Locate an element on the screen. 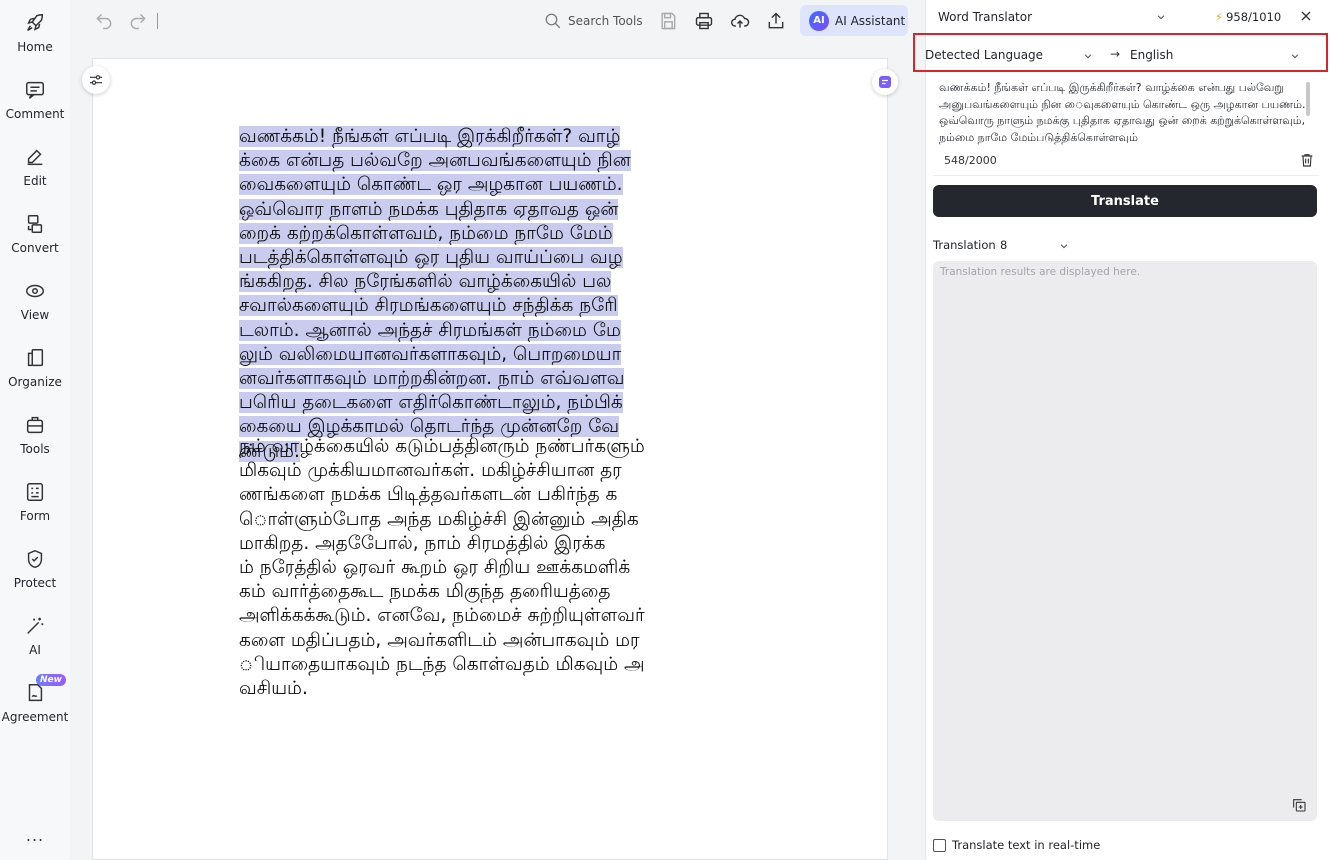 This screenshot has width=1331, height=860. text-line: ணங்களை நமக்க பிடித்தவர்களடன் பகிர்ந்த க is located at coordinates (489, 495).